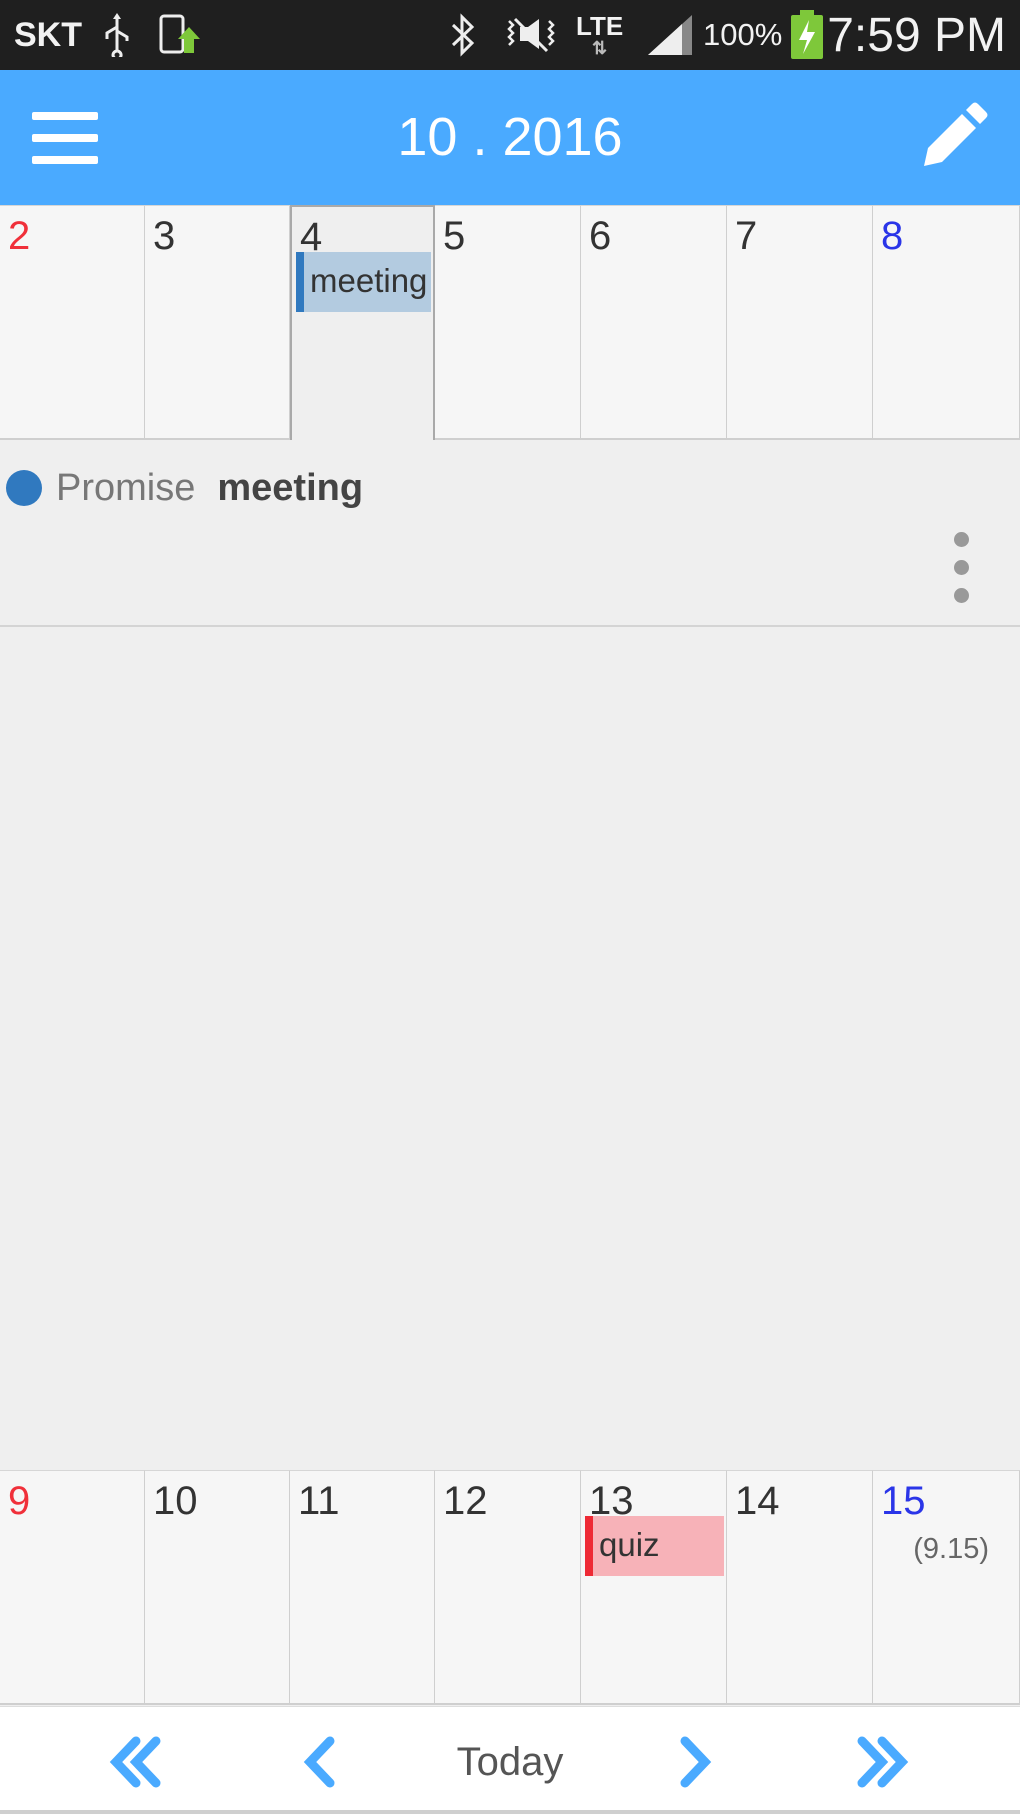  What do you see at coordinates (362, 1587) in the screenshot?
I see `day-cell: 11` at bounding box center [362, 1587].